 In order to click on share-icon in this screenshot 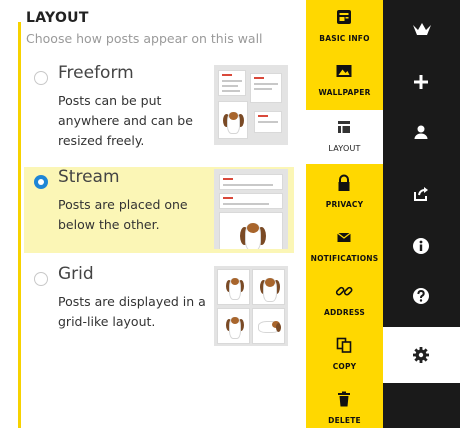, I will do `click(421, 194)`.